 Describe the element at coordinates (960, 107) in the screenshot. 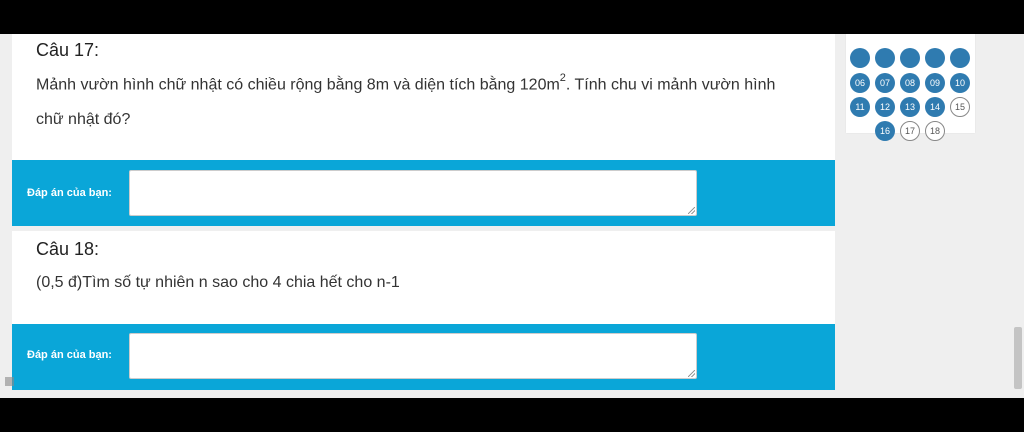

I see `question-number-15: 15` at that location.